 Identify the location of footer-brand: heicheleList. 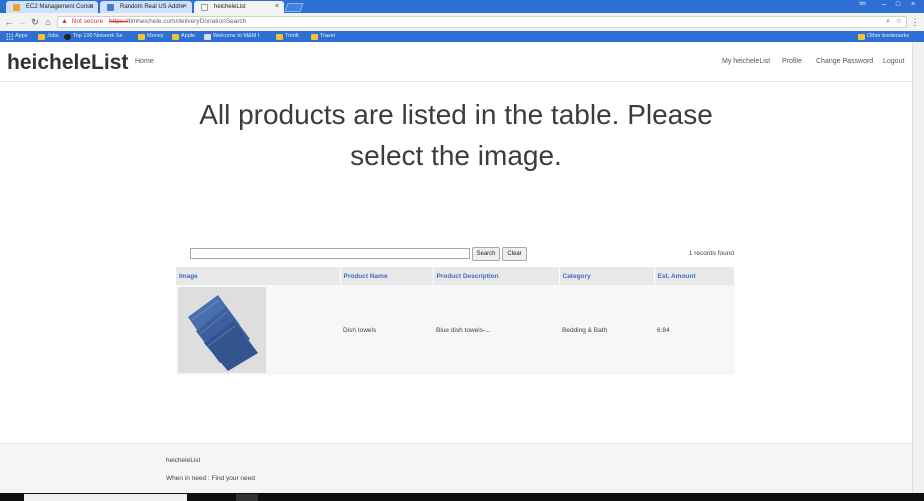
(183, 460).